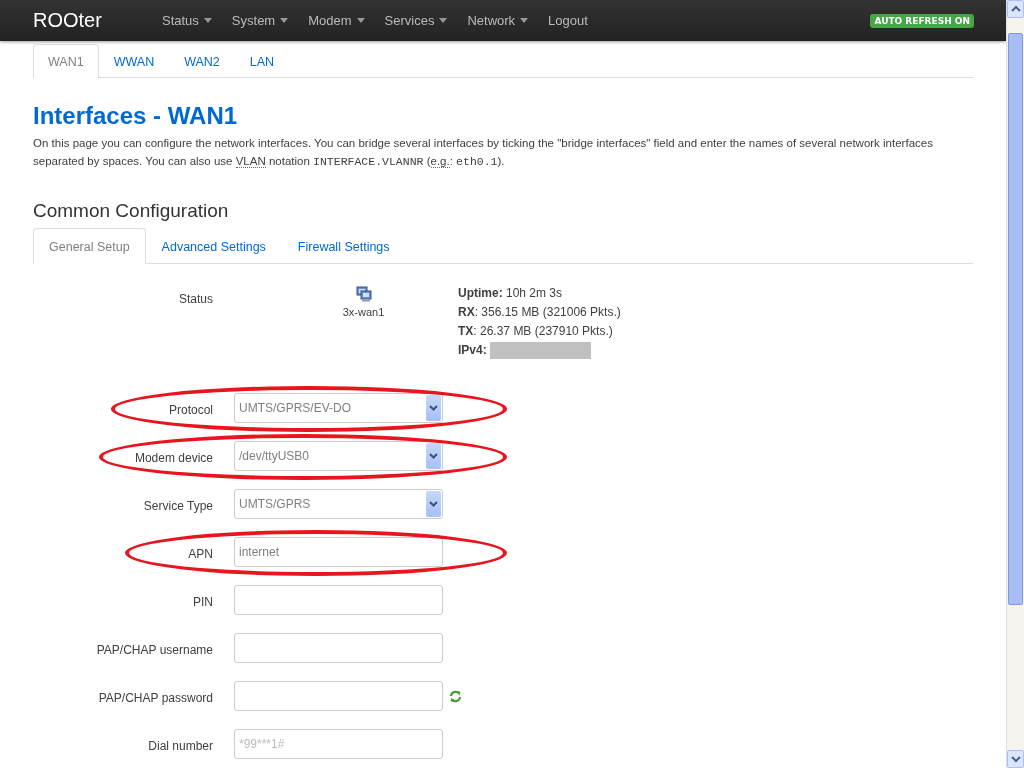  Describe the element at coordinates (338, 408) in the screenshot. I see `dropdown: UMTS/GPRS/EV-DO` at that location.